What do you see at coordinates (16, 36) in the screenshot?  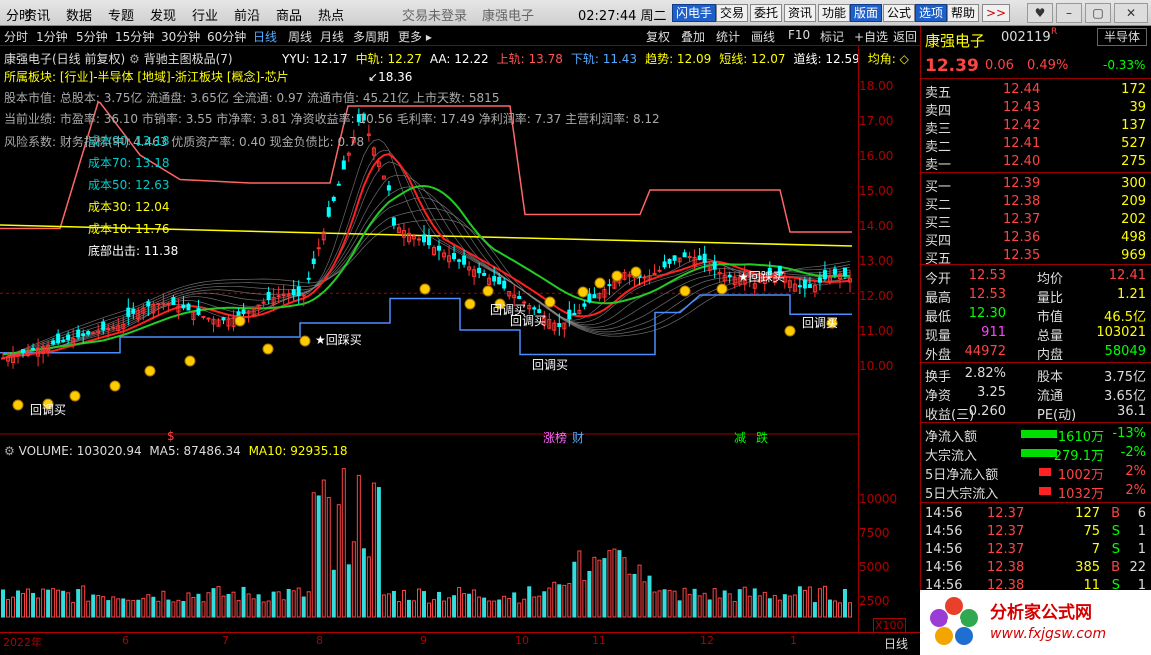 I see `tab-fenshi: 分时` at bounding box center [16, 36].